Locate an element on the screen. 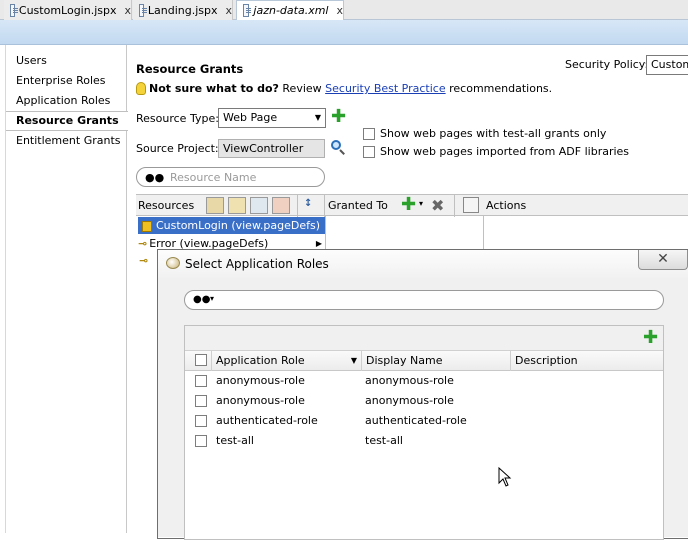 This screenshot has height=540, width=688. grid-filter-icon is located at coordinates (259, 205).